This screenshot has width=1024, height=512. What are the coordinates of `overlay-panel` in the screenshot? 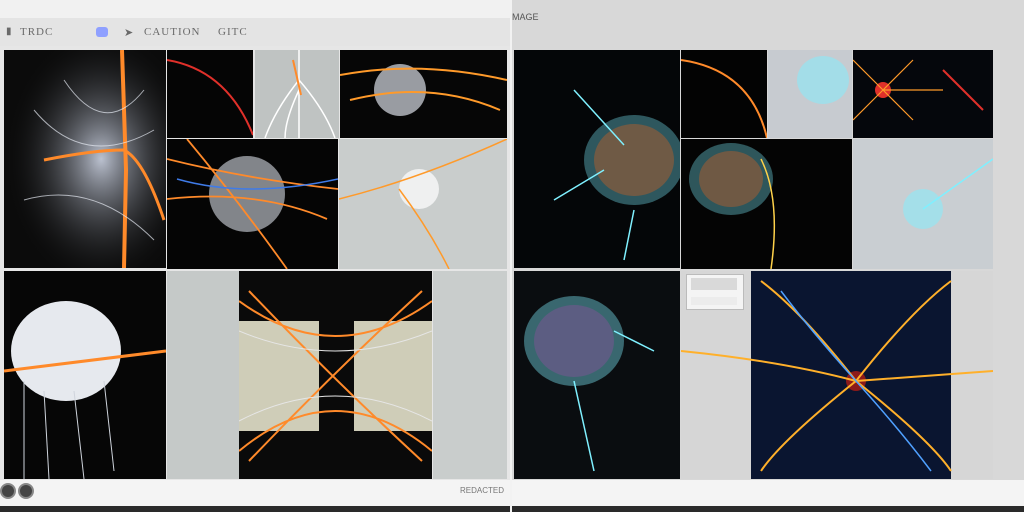 It's located at (715, 292).